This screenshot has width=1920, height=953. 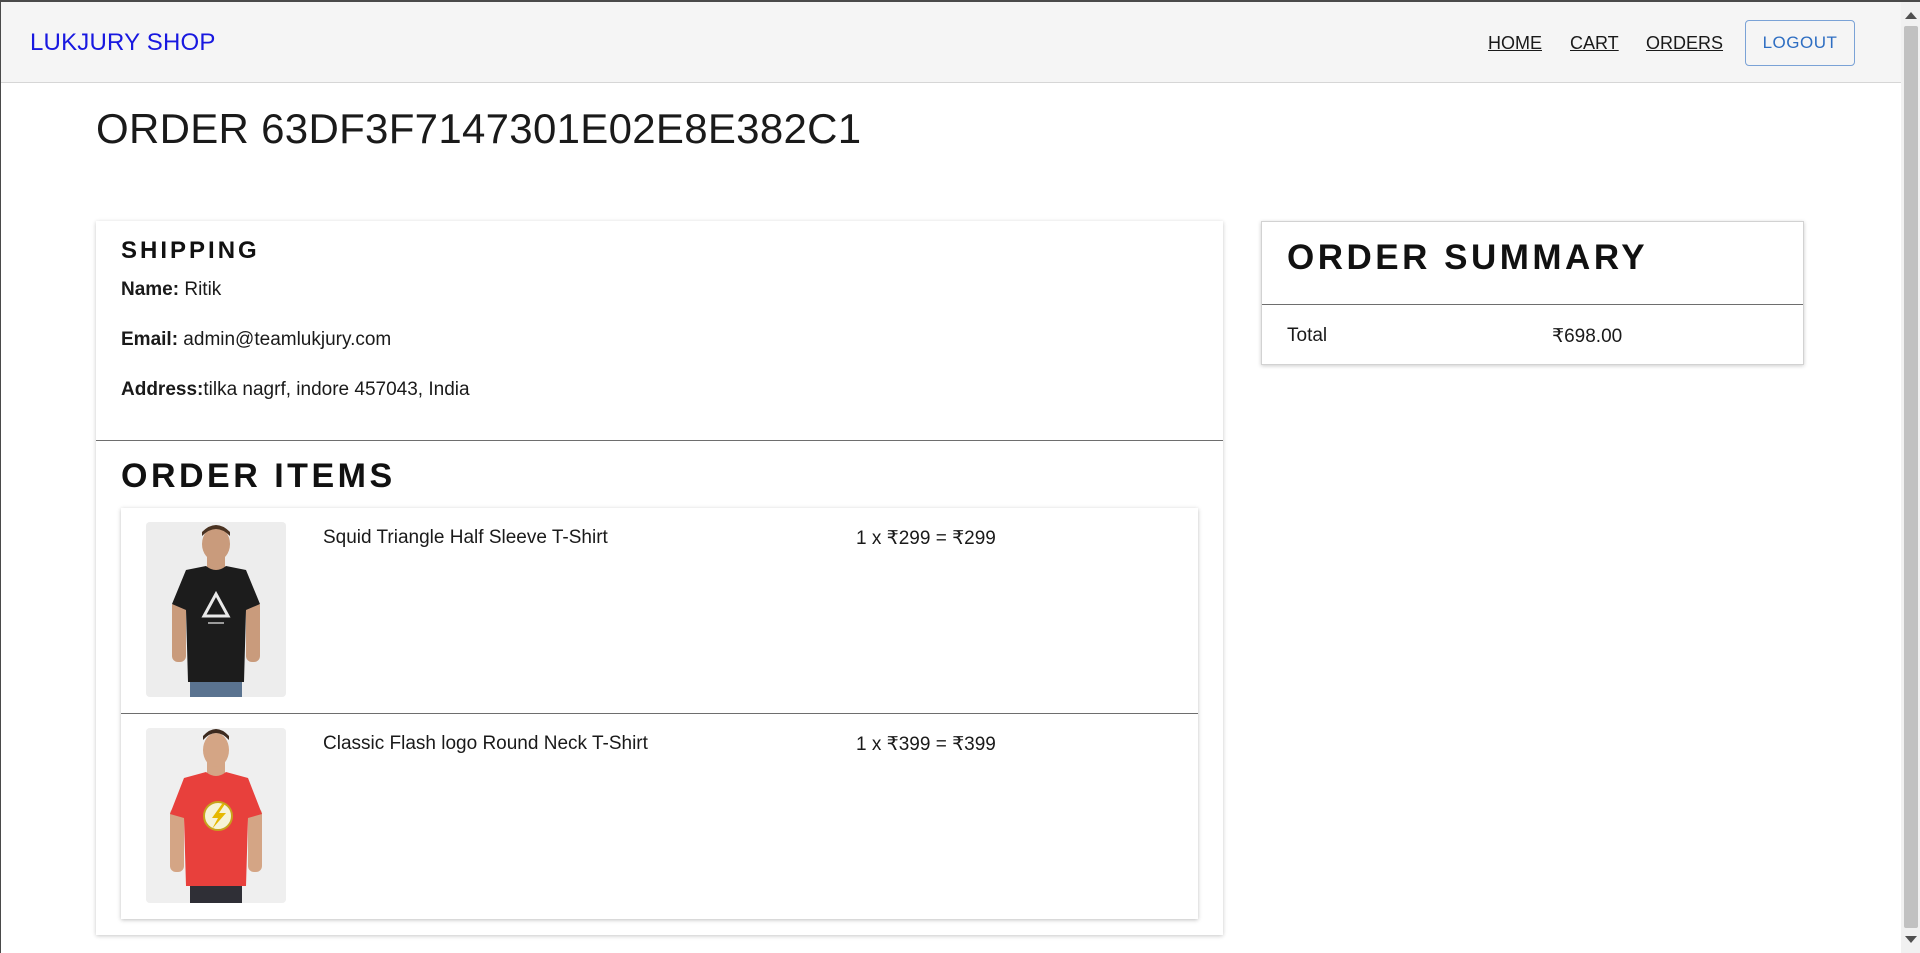 What do you see at coordinates (1515, 43) in the screenshot?
I see `nav-home-link: HOME` at bounding box center [1515, 43].